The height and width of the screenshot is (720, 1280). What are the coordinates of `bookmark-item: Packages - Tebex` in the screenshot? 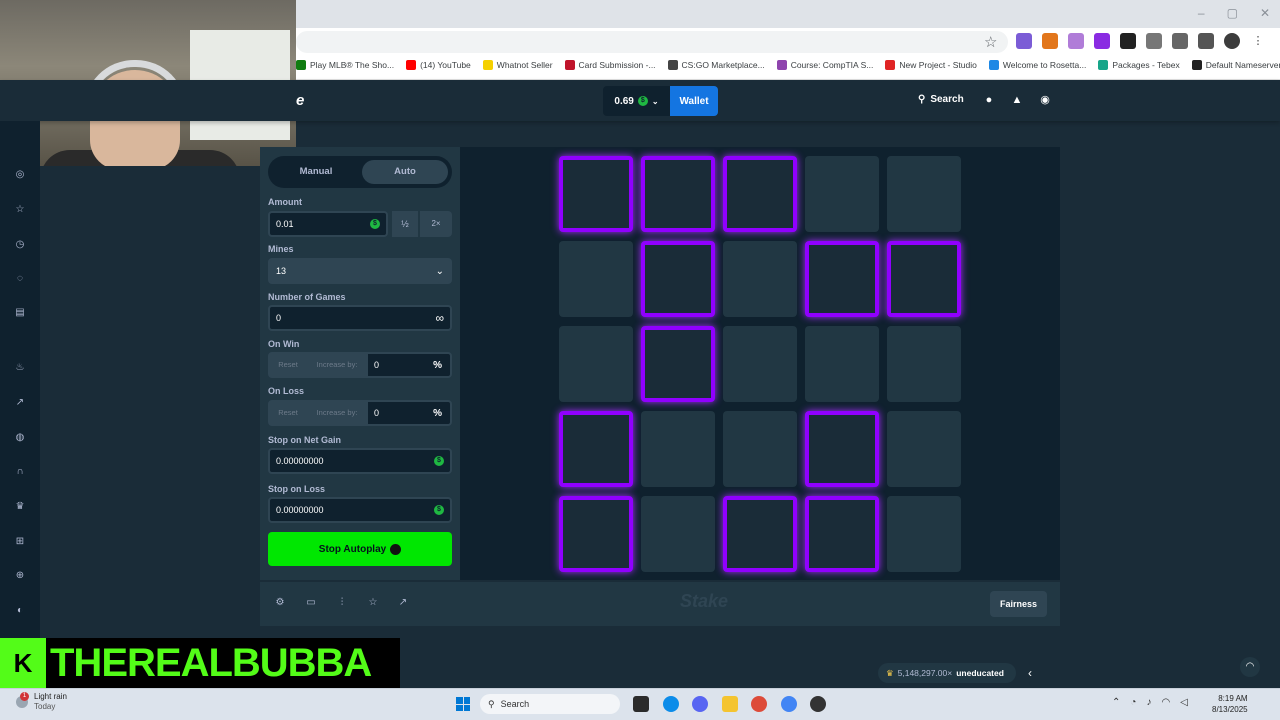 It's located at (1139, 65).